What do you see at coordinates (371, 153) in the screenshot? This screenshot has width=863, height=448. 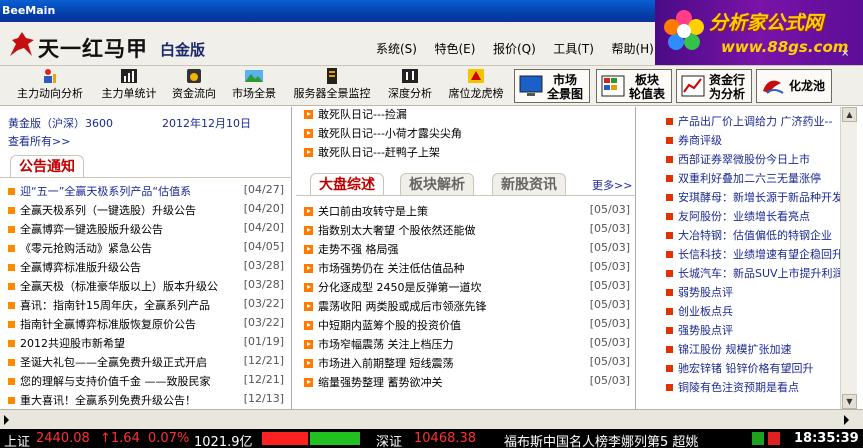 I see `diary-item: 敢死队日记---赶鸭子上架` at bounding box center [371, 153].